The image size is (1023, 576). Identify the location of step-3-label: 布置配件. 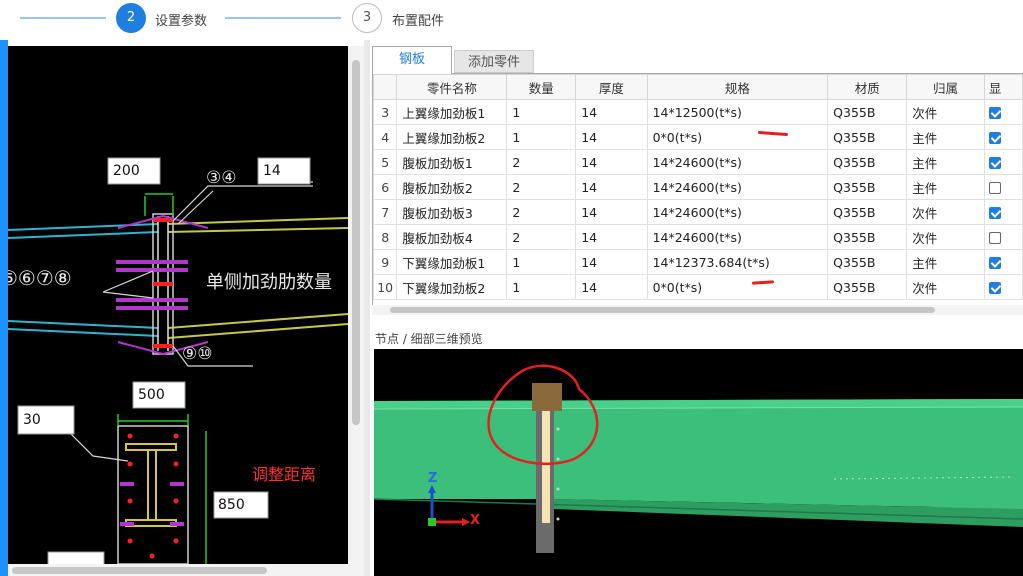
(418, 19).